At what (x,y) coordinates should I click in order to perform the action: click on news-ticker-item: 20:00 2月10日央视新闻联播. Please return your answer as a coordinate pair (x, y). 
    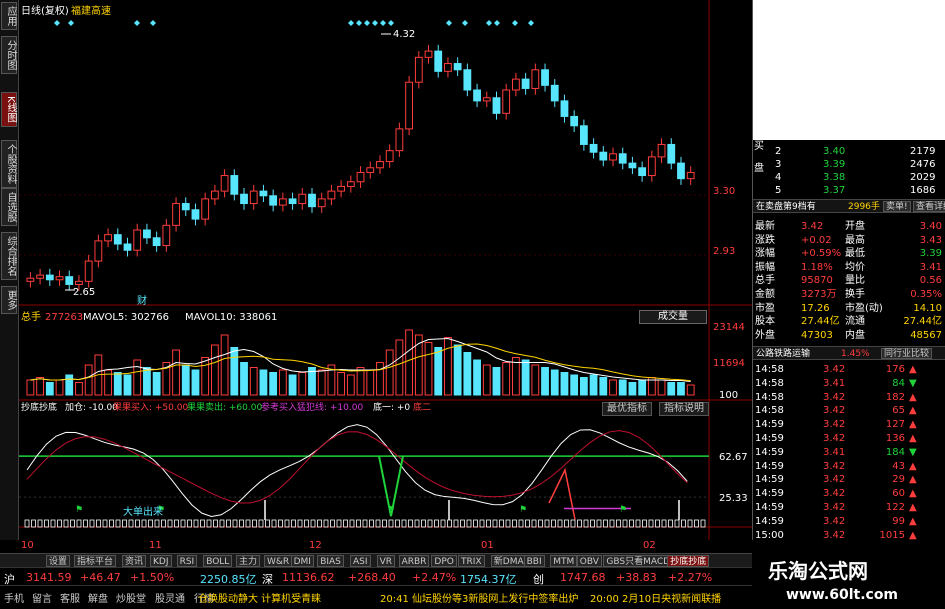
    Looking at the image, I should click on (655, 597).